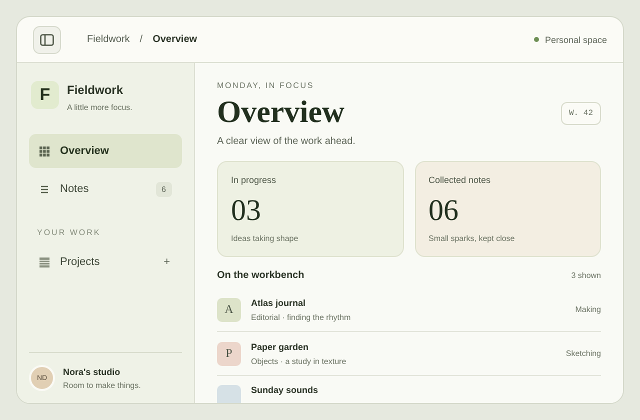 This screenshot has width=640, height=420. I want to click on brand-name: Fieldwork, so click(95, 90).